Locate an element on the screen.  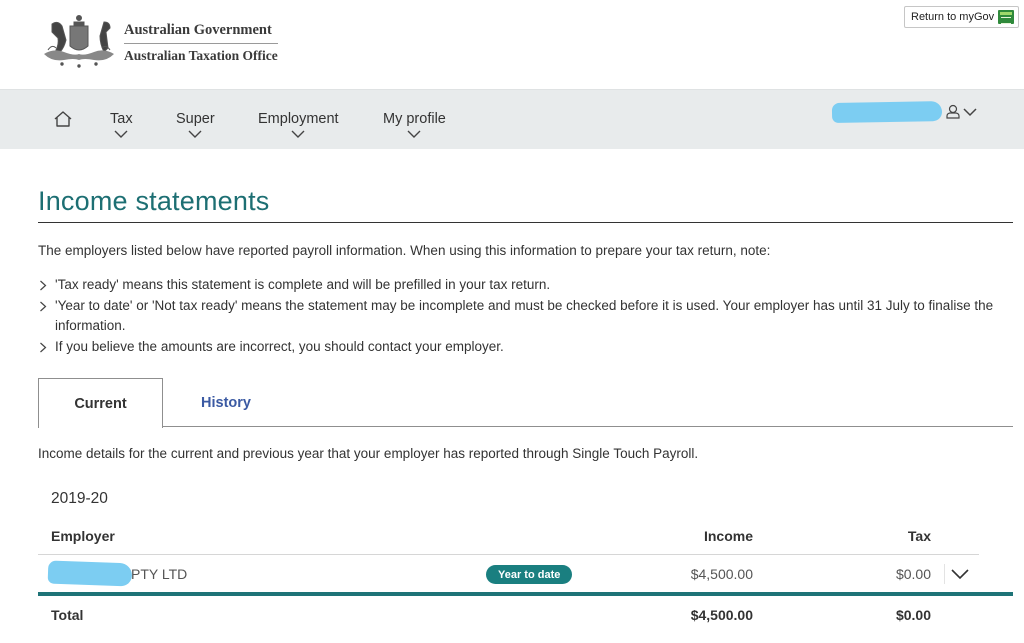
row-divider is located at coordinates (944, 574).